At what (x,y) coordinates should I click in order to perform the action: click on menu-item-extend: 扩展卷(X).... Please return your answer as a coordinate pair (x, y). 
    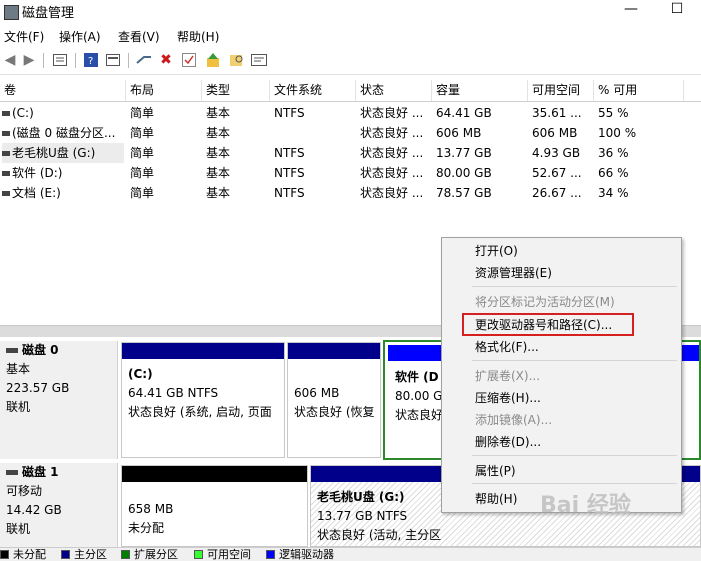
    Looking at the image, I should click on (507, 376).